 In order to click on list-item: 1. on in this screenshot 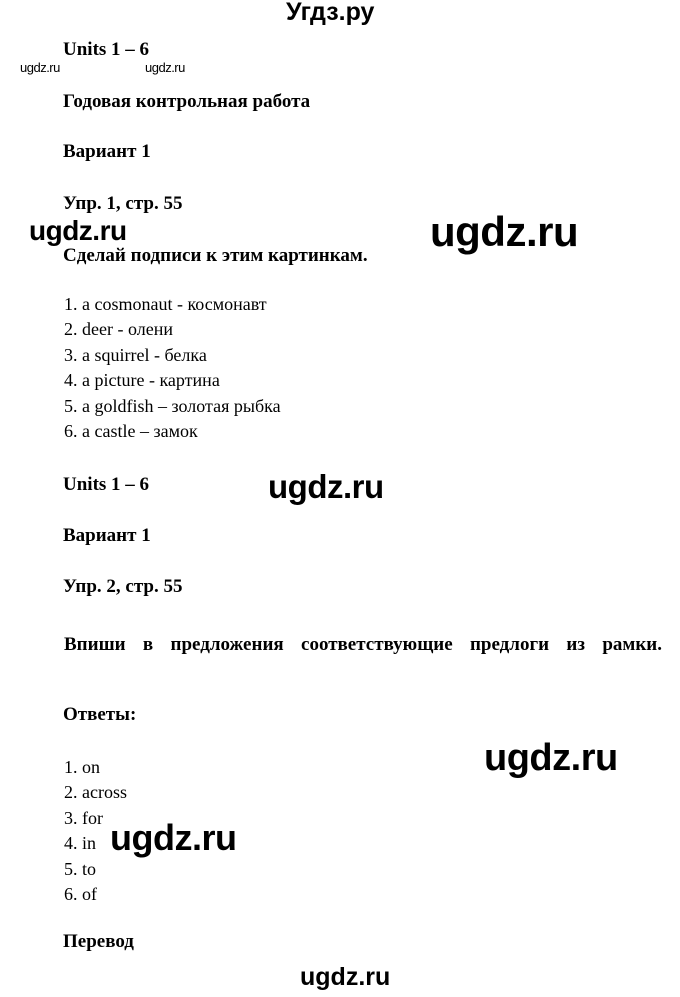, I will do `click(82, 767)`.